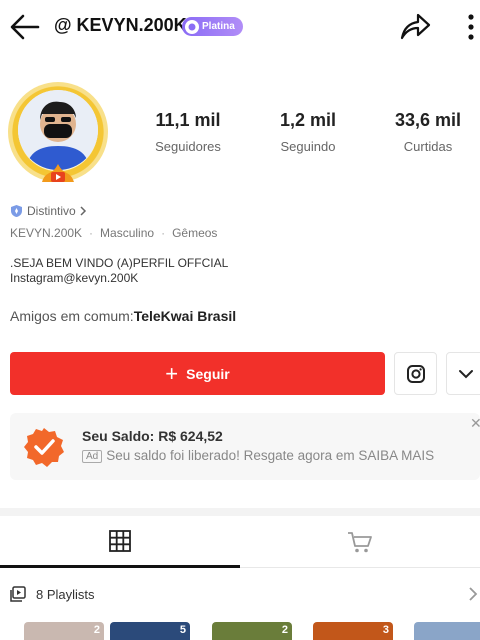 This screenshot has height=640, width=480. What do you see at coordinates (188, 120) in the screenshot?
I see `followers-count: 11,1 mil` at bounding box center [188, 120].